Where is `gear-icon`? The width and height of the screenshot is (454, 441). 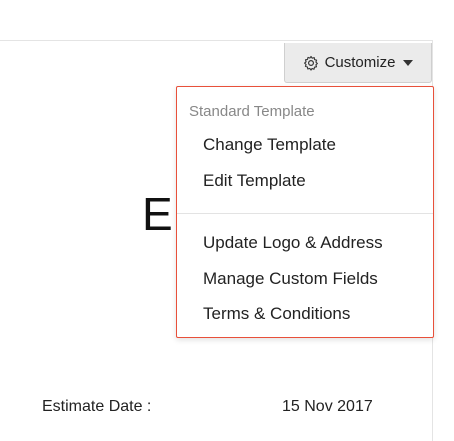 gear-icon is located at coordinates (311, 63).